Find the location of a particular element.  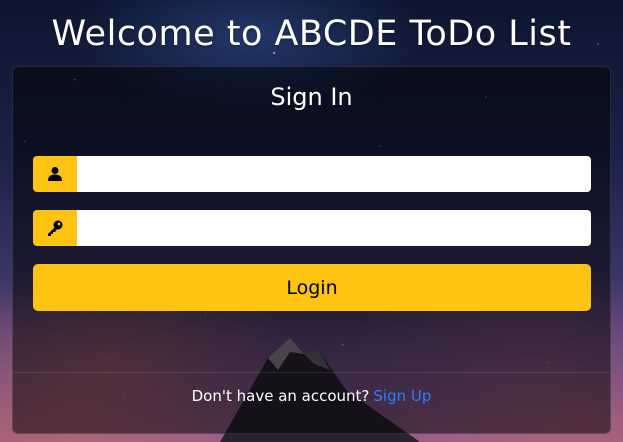

key-icon is located at coordinates (55, 228).